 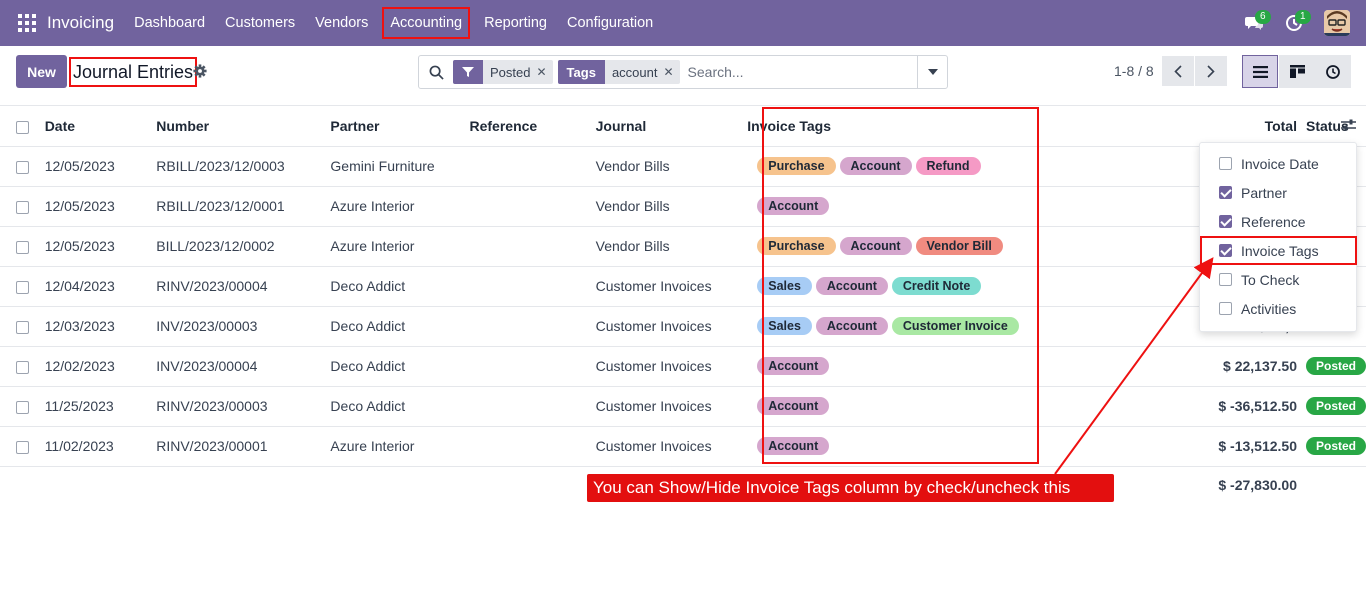 I want to click on gear-icon, so click(x=200, y=71).